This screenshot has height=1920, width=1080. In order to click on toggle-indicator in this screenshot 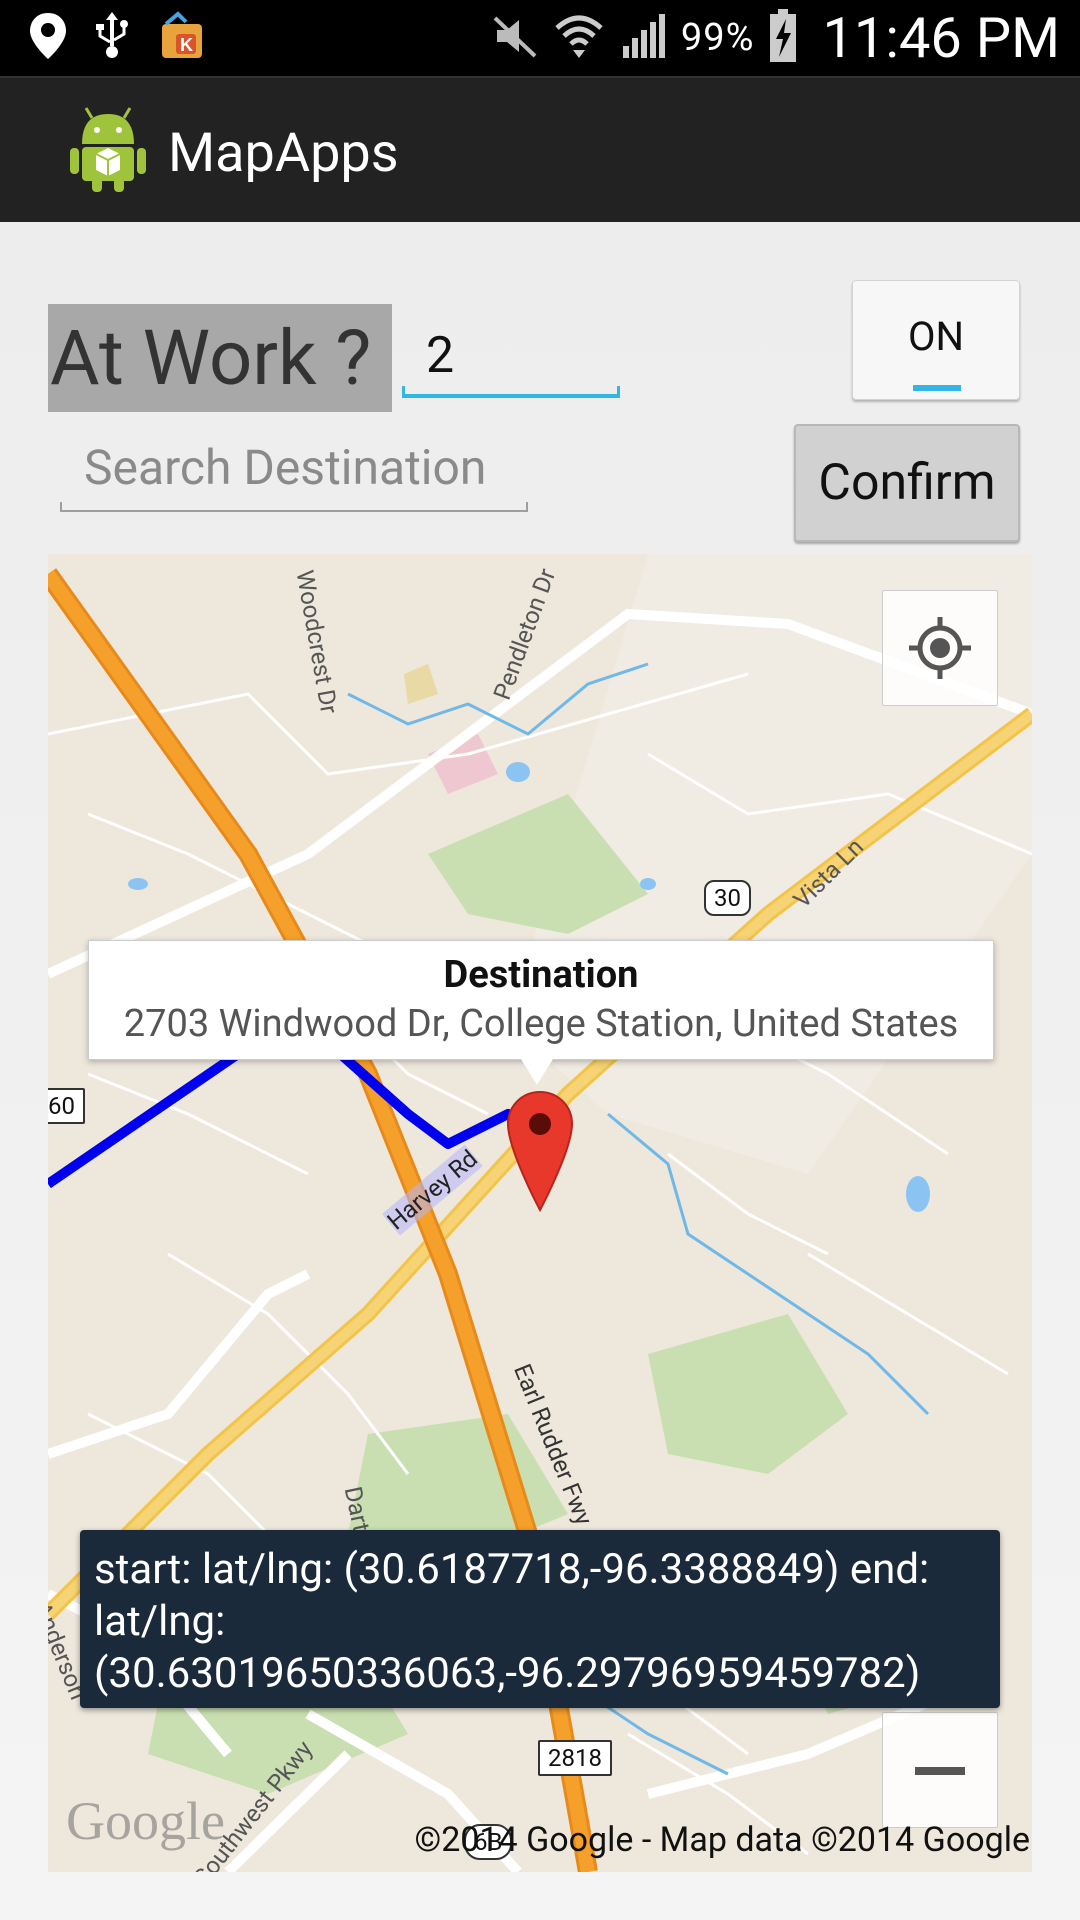, I will do `click(937, 388)`.